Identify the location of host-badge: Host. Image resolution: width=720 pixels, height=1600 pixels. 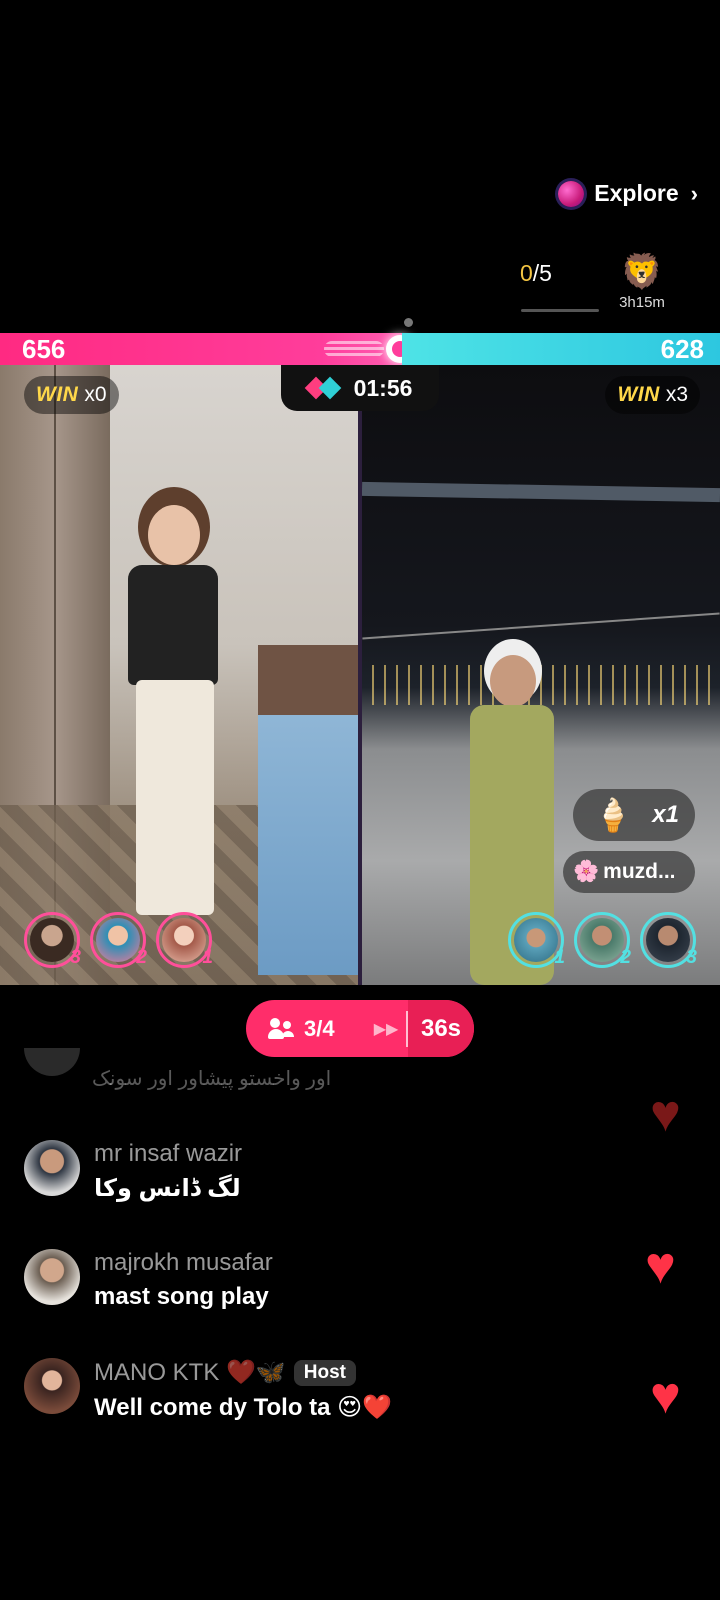
(325, 1372).